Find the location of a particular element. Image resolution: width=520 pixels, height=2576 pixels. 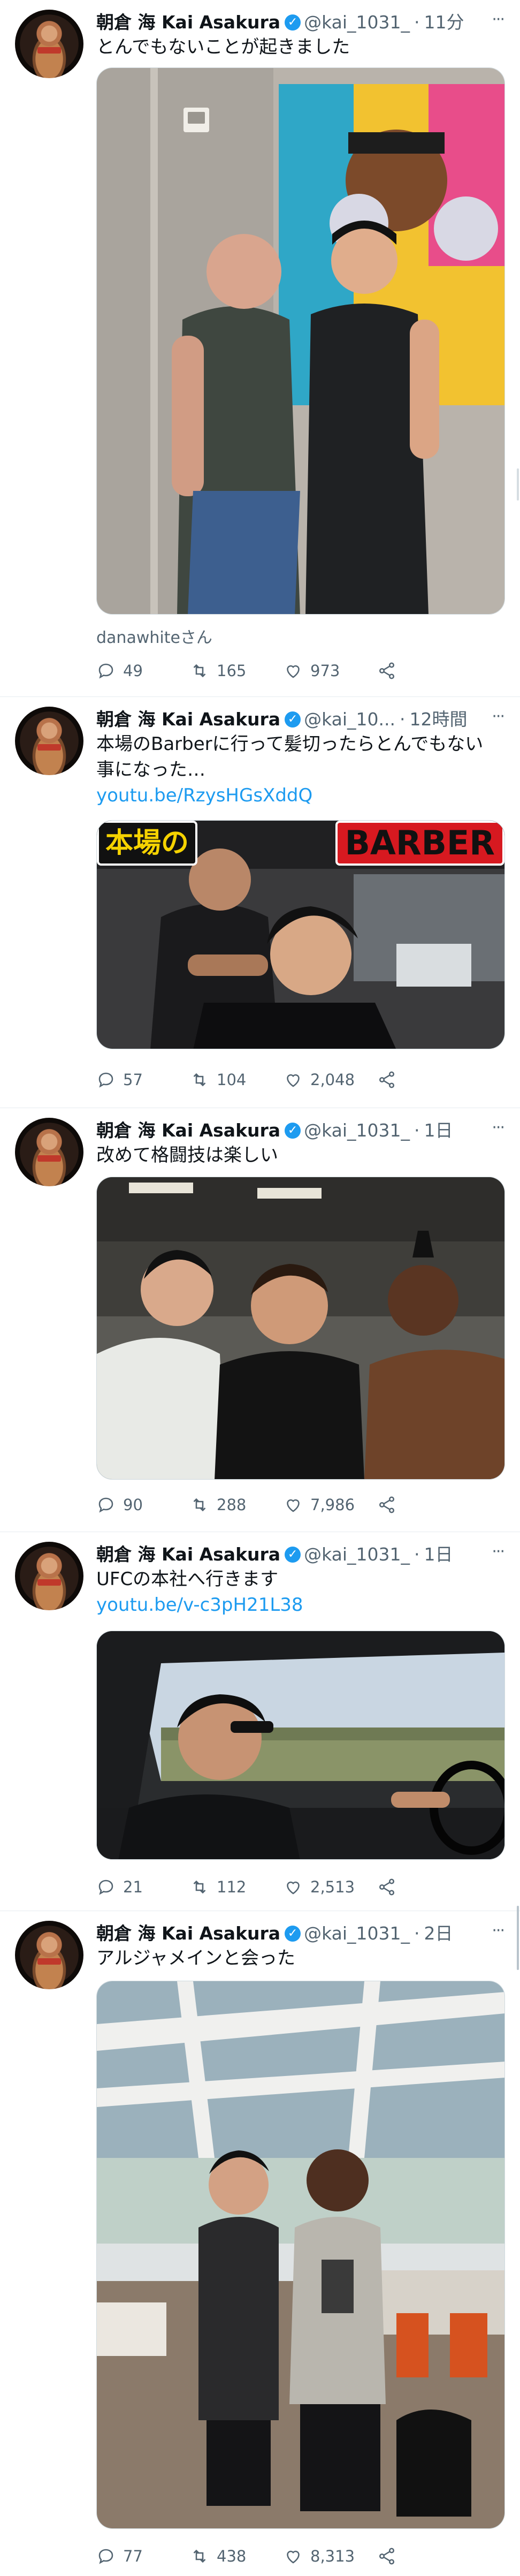

tweet-actions: 57 104 2,048 is located at coordinates (283, 1079).